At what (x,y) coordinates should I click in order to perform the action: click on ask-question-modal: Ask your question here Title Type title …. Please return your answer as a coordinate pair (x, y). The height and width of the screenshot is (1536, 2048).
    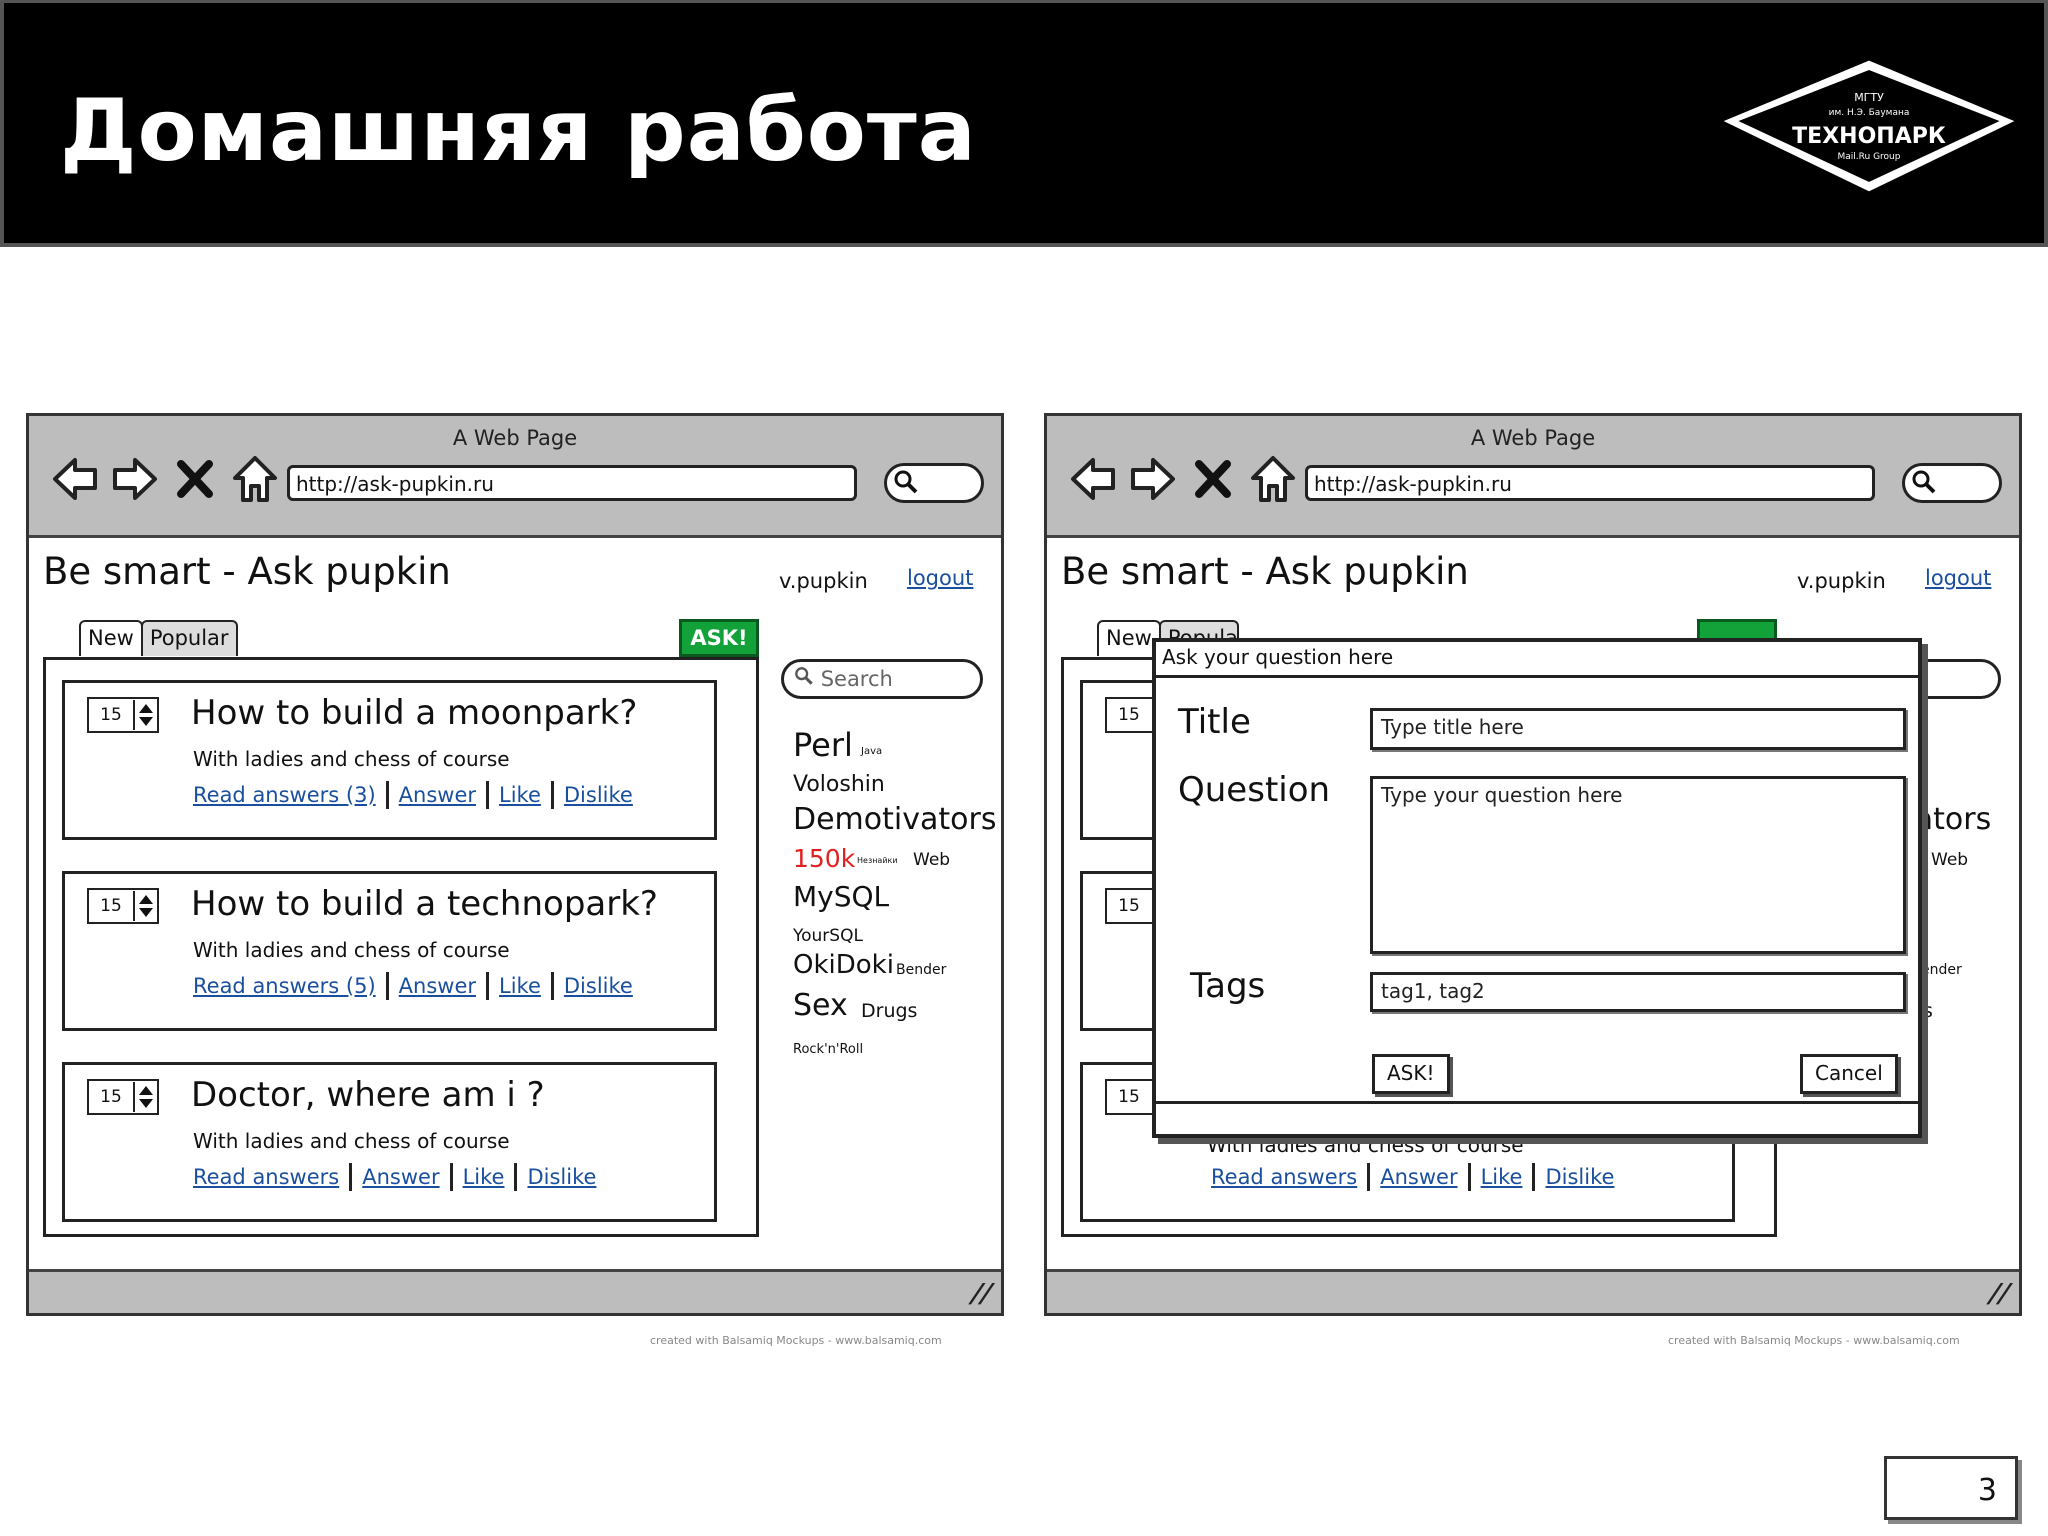
    Looking at the image, I should click on (1537, 888).